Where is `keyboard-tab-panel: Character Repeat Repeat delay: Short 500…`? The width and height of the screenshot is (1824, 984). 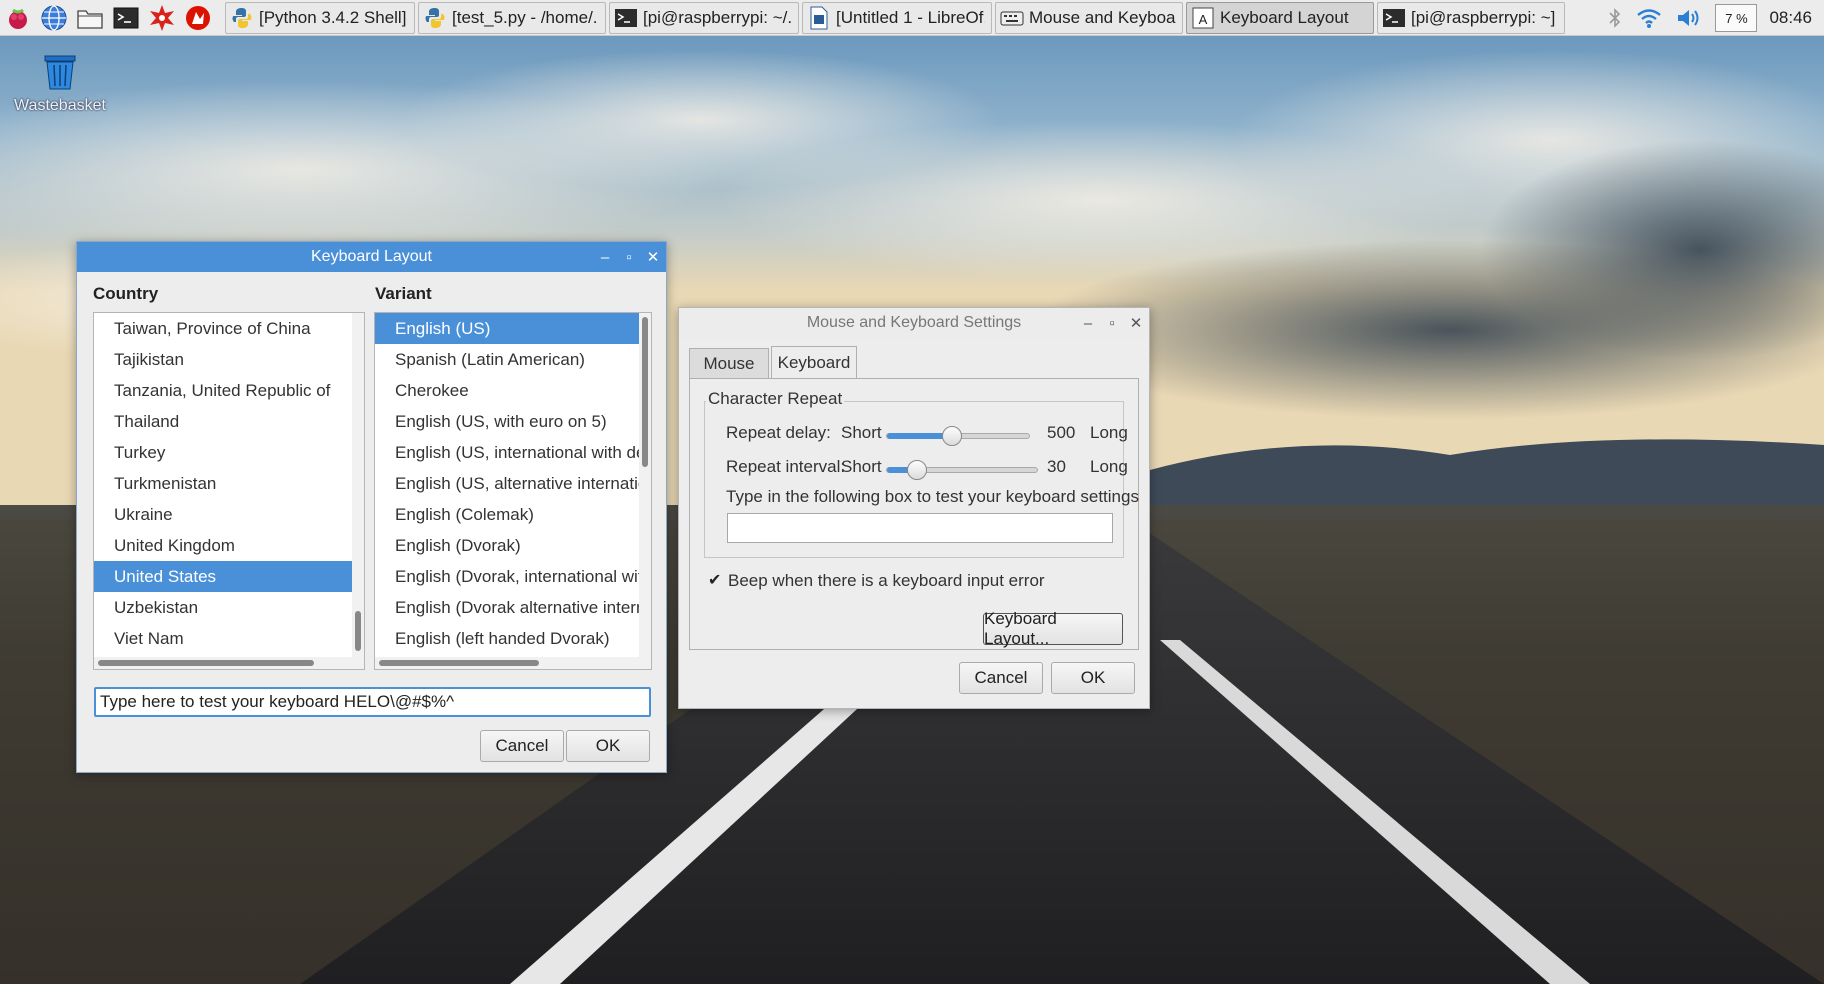 keyboard-tab-panel: Character Repeat Repeat delay: Short 500… is located at coordinates (914, 514).